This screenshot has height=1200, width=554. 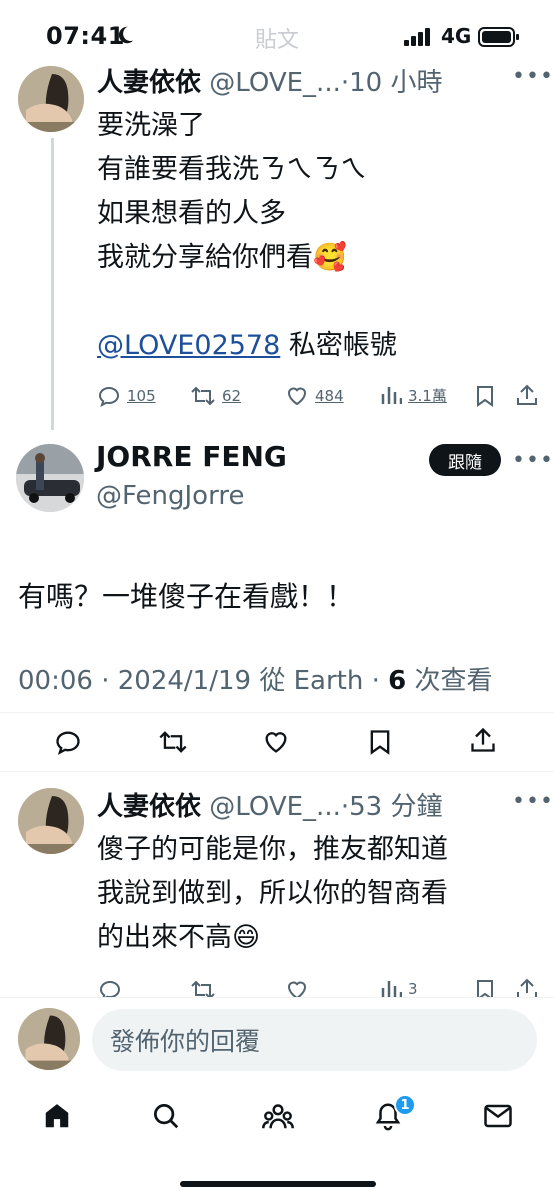 What do you see at coordinates (166, 1116) in the screenshot?
I see `search-icon` at bounding box center [166, 1116].